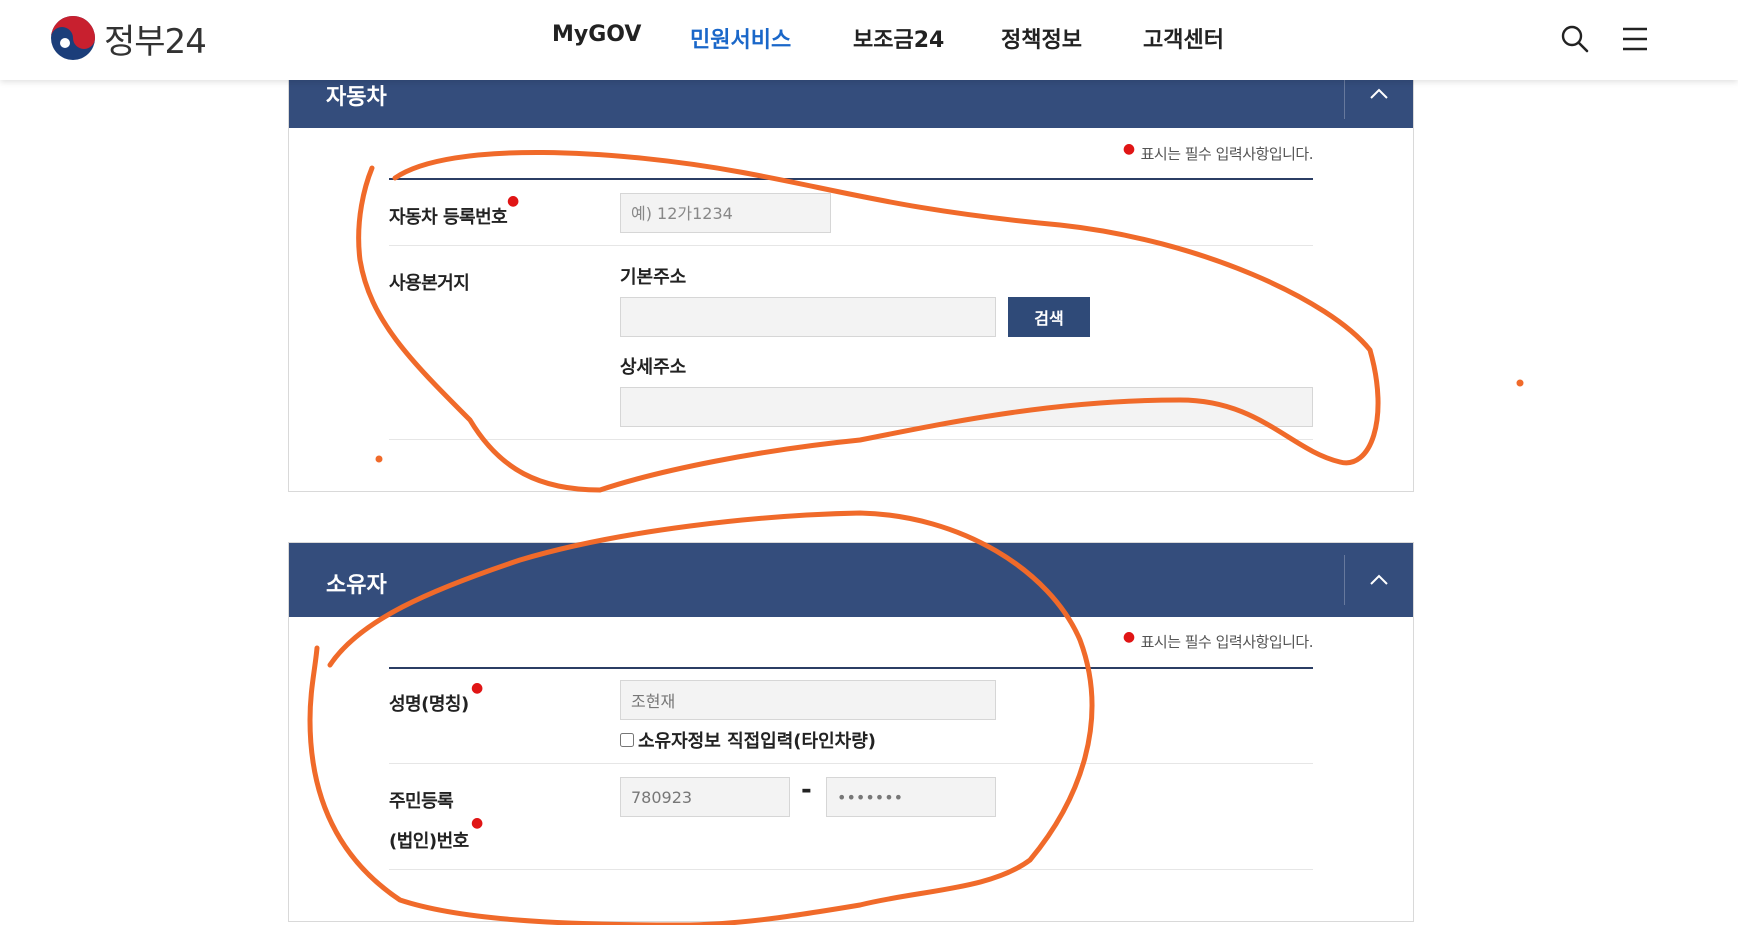 The width and height of the screenshot is (1738, 925). Describe the element at coordinates (436, 697) in the screenshot. I see `owner-name-label: 성명(명칭) ●` at that location.